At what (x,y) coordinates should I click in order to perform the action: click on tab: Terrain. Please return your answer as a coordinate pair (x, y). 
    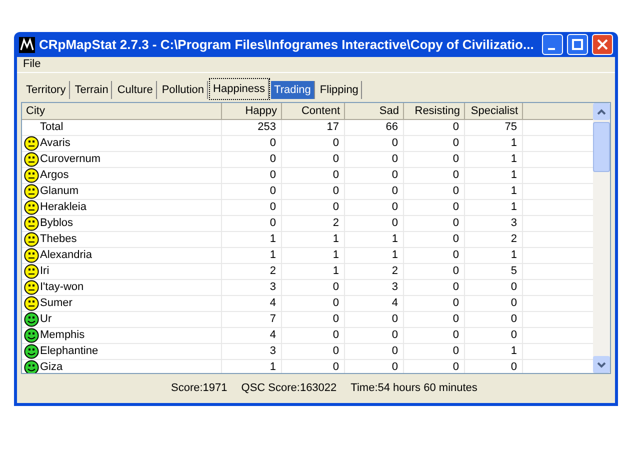
    Looking at the image, I should click on (92, 90).